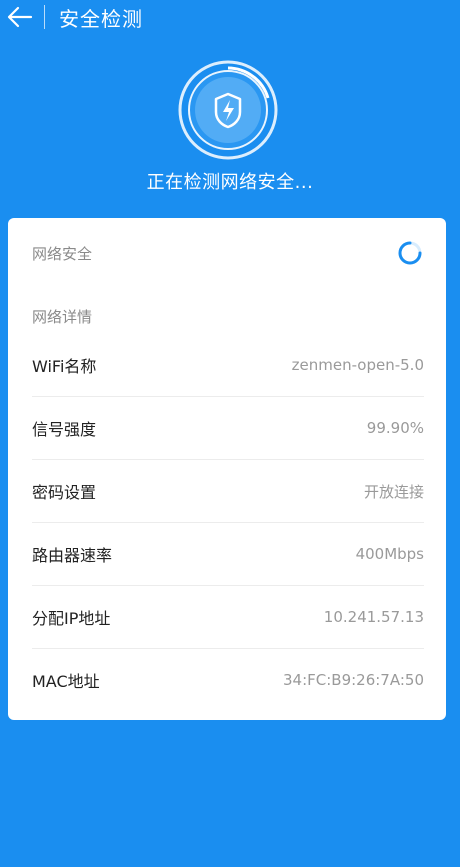 Image resolution: width=460 pixels, height=867 pixels. What do you see at coordinates (373, 617) in the screenshot?
I see `detail-value: 10.241.57.13` at bounding box center [373, 617].